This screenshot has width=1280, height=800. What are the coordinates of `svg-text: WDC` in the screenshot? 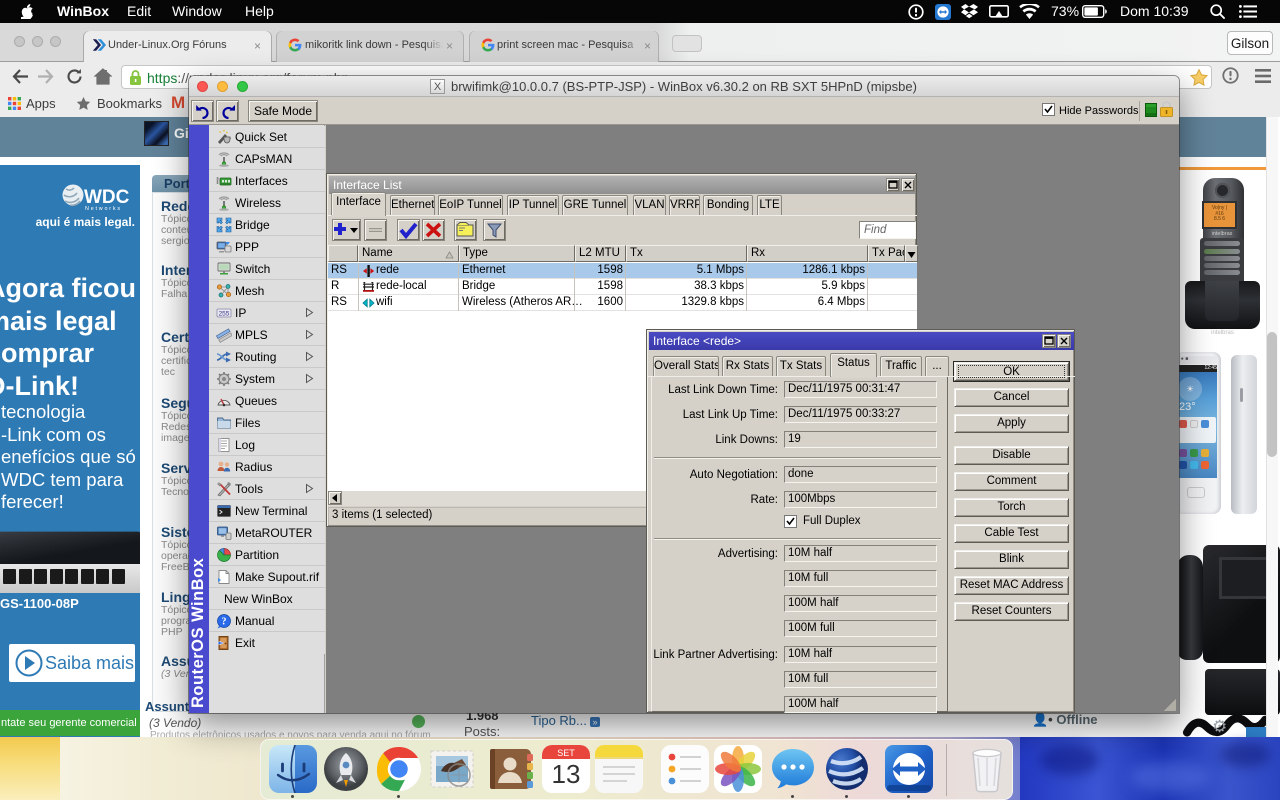 It's located at (107, 197).